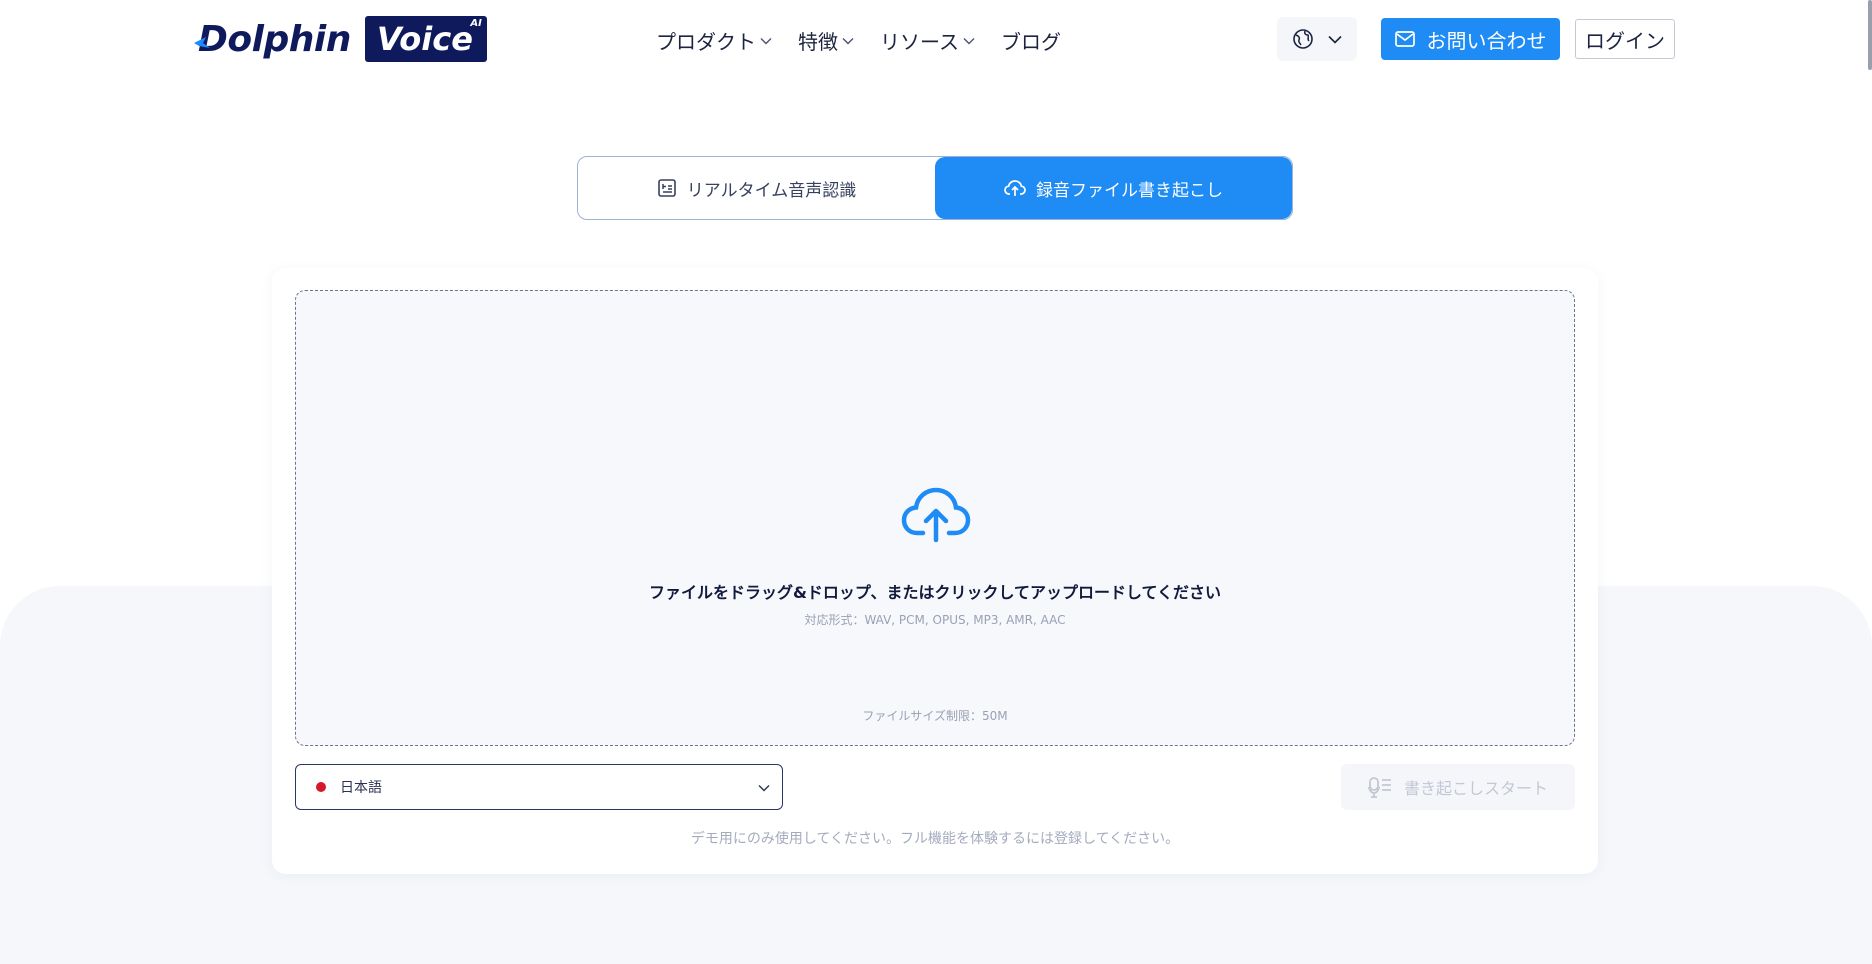 This screenshot has height=964, width=1872. I want to click on nav-item-products: プロダクト, so click(714, 40).